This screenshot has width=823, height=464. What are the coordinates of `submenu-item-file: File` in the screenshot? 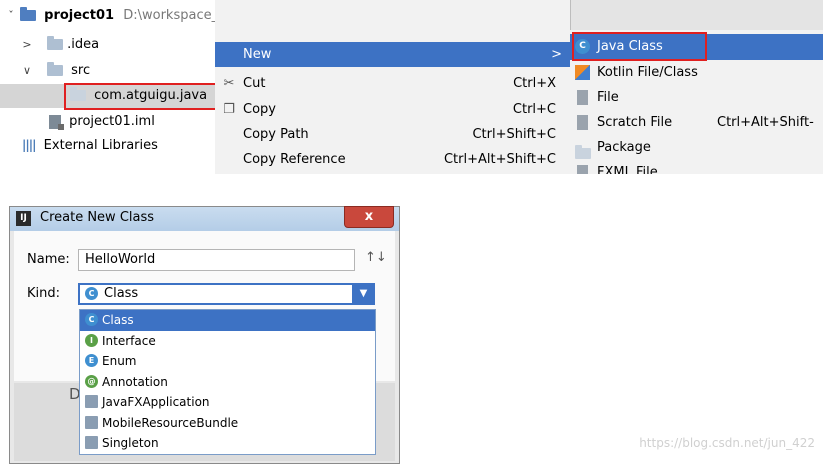 It's located at (696, 97).